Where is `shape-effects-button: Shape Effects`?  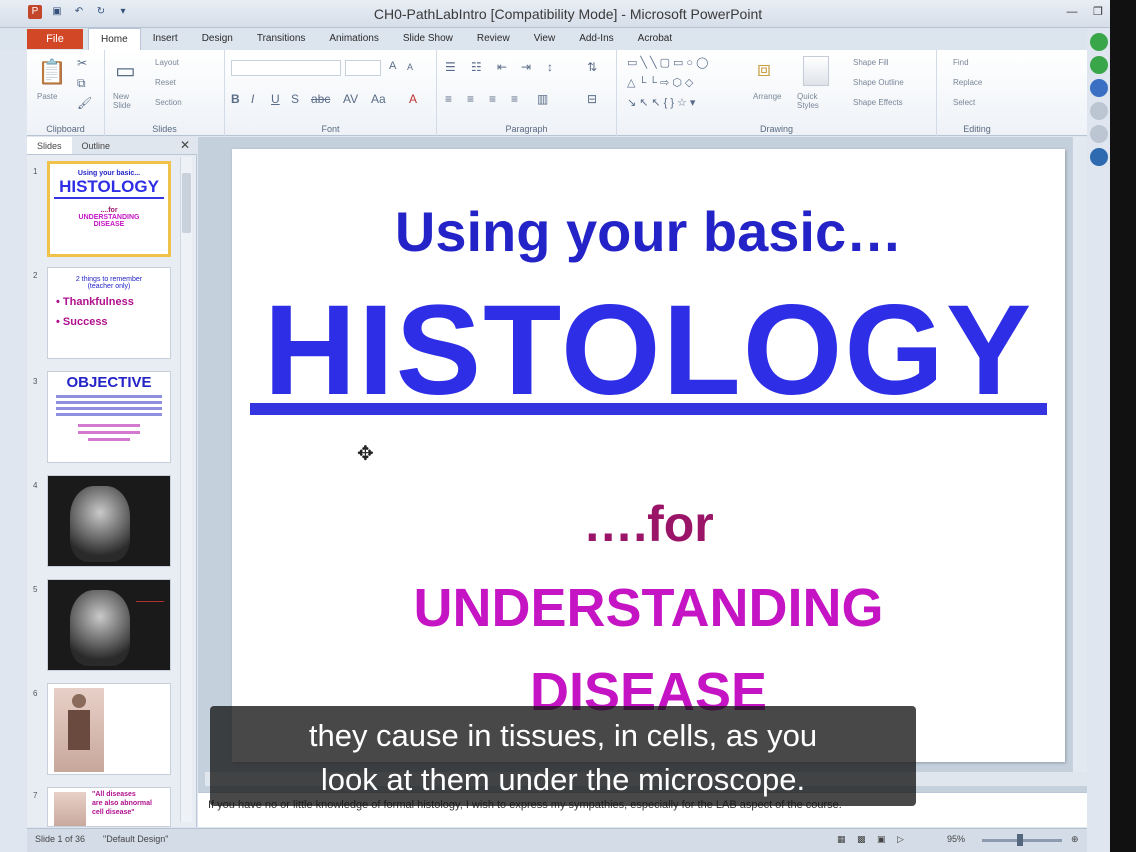
shape-effects-button: Shape Effects is located at coordinates (878, 102).